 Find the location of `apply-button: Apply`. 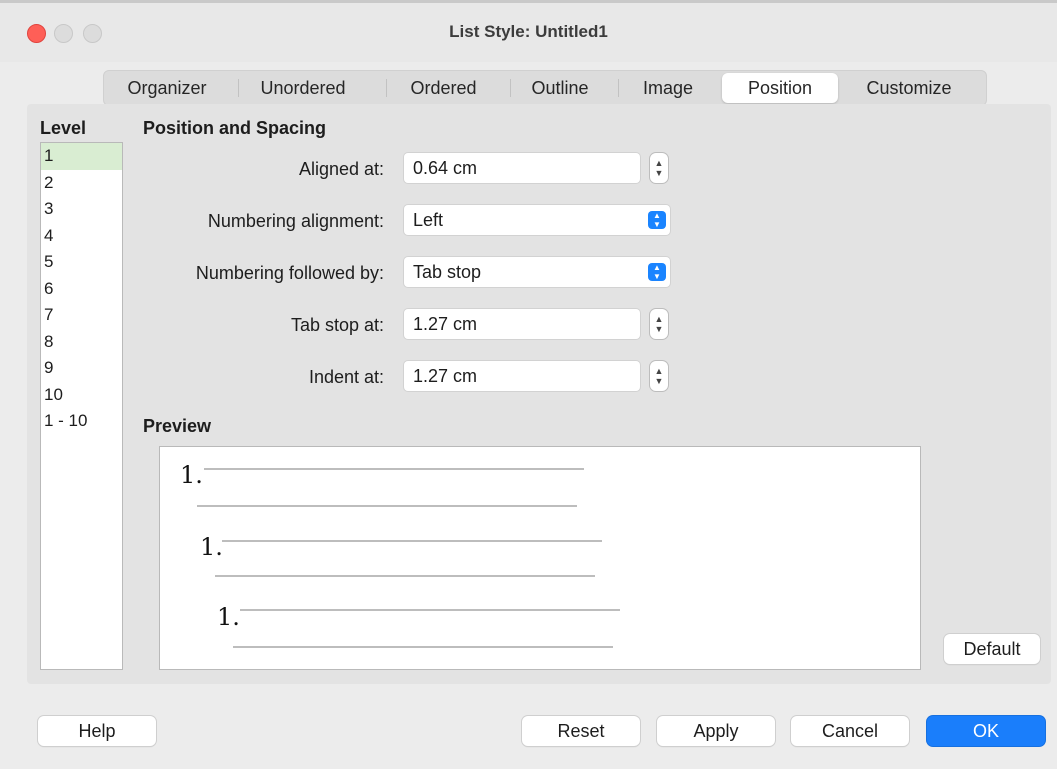

apply-button: Apply is located at coordinates (716, 731).